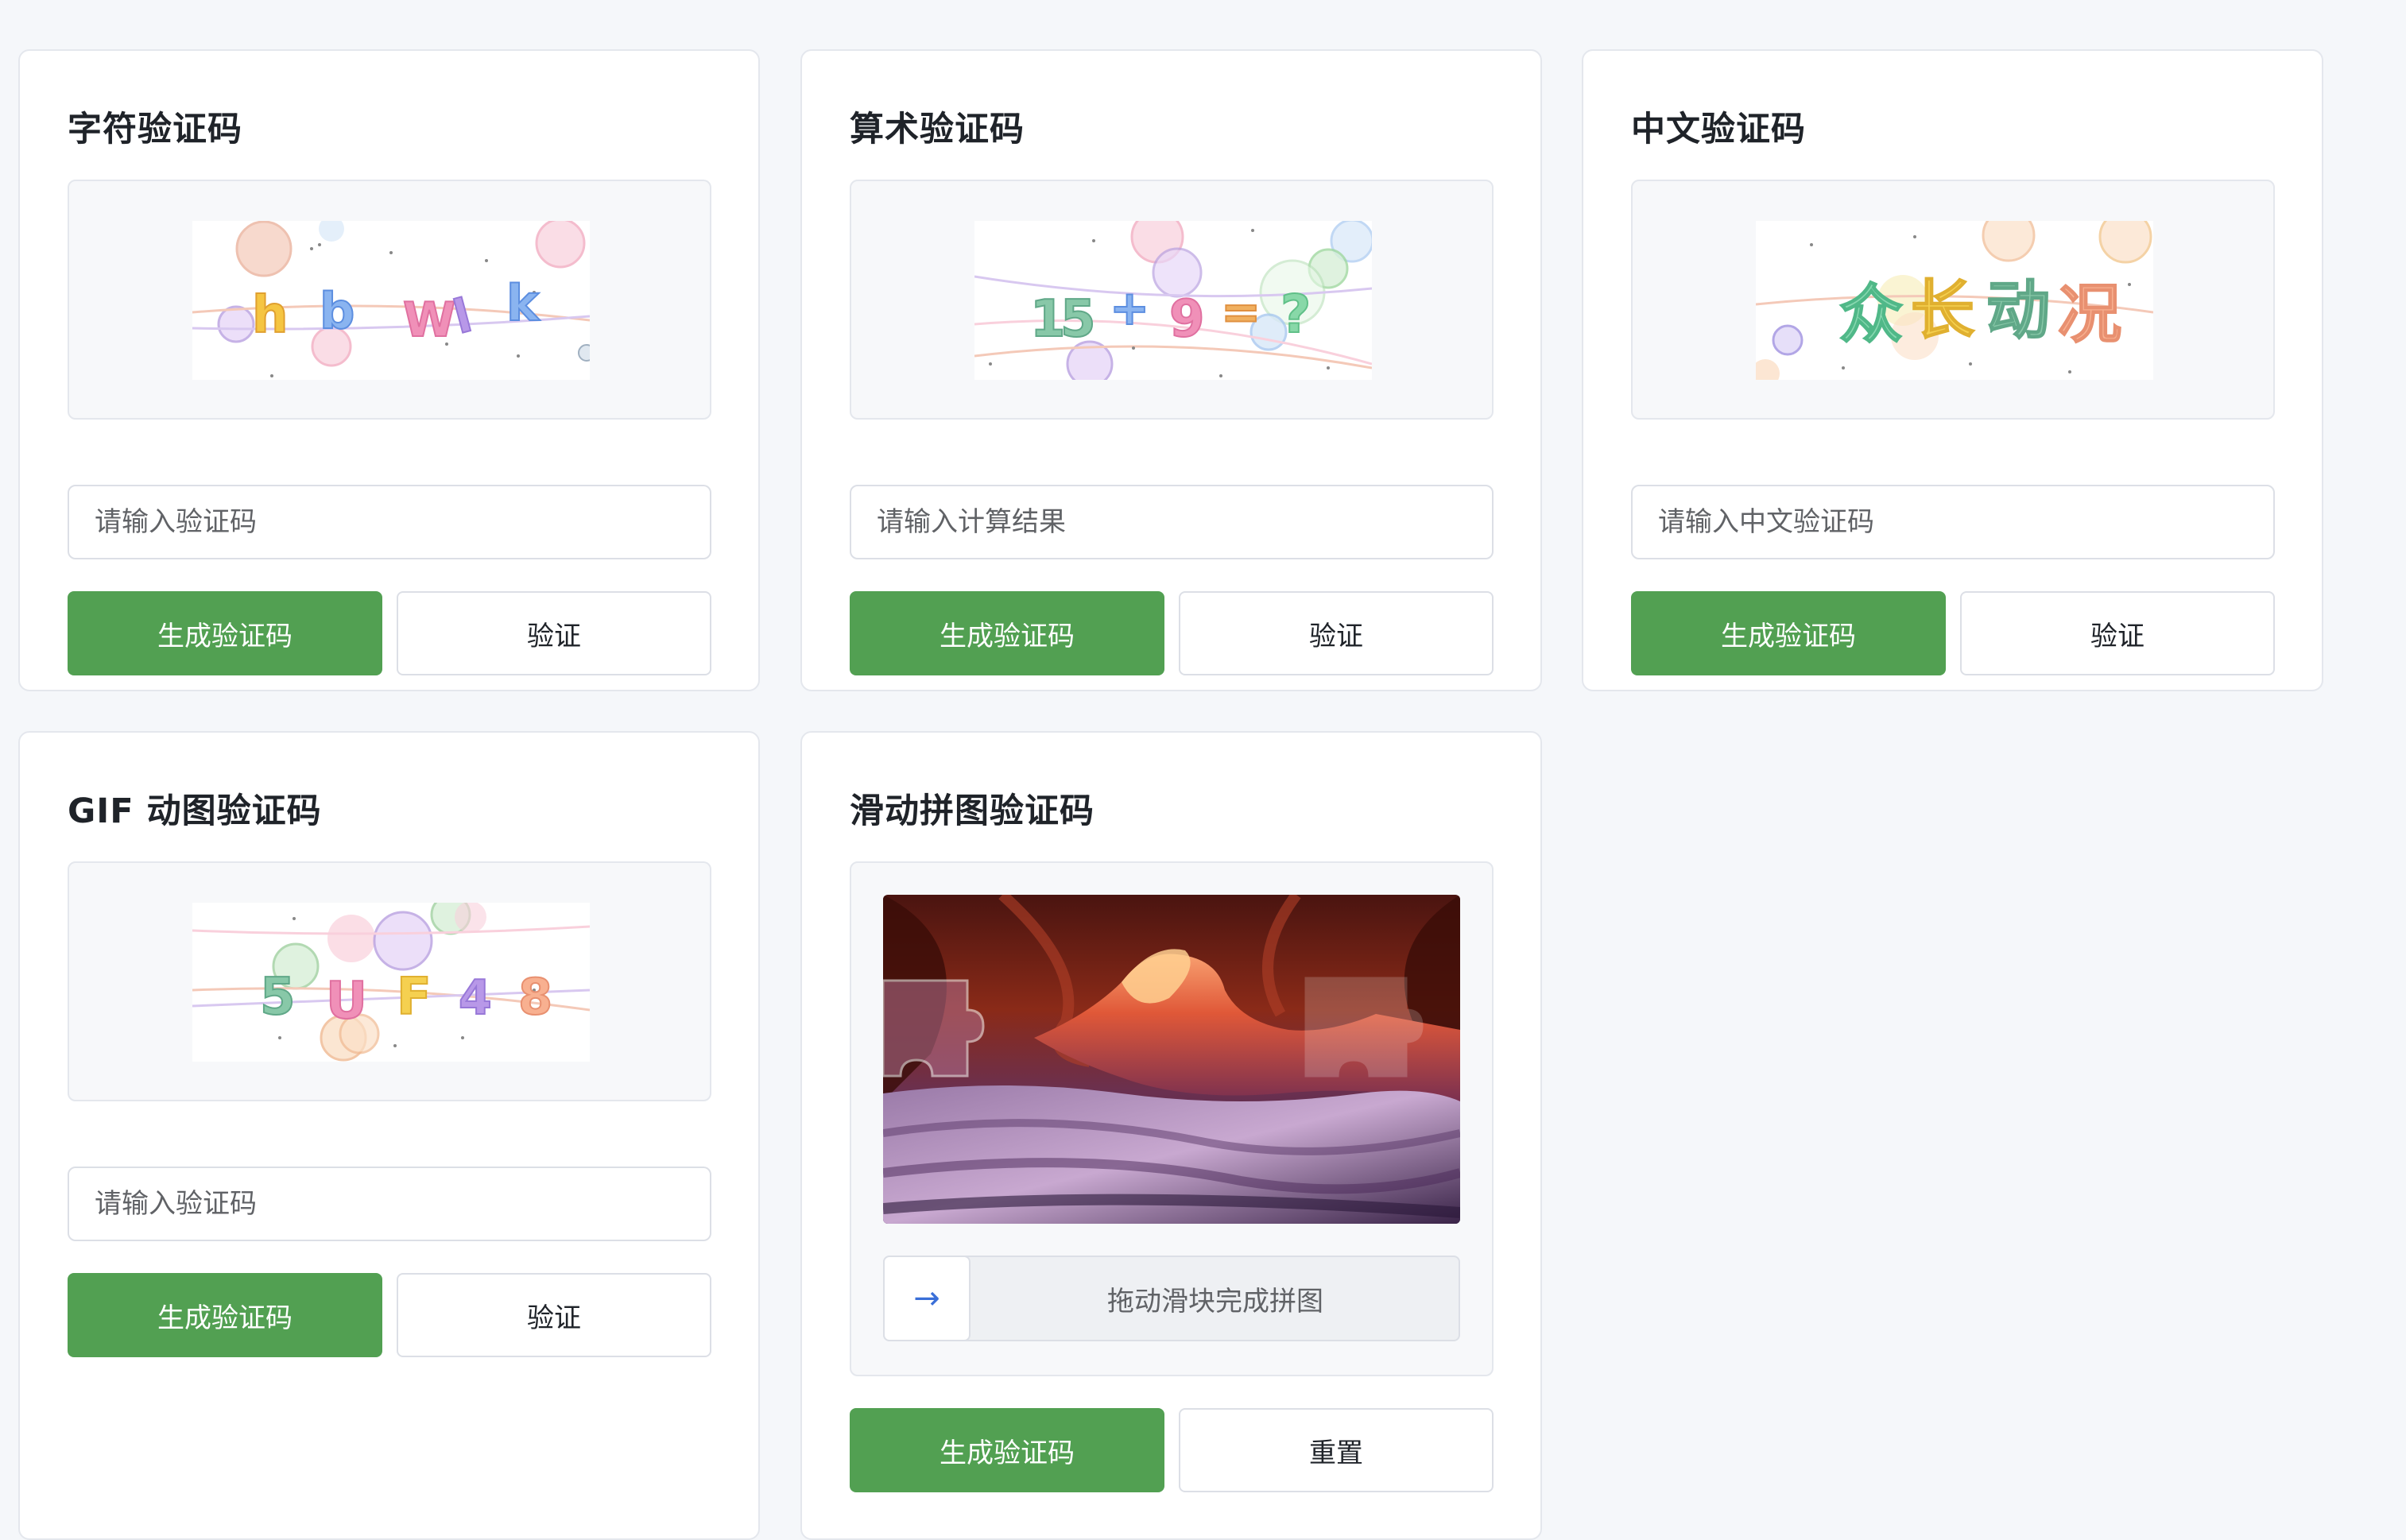 This screenshot has width=2406, height=1540. What do you see at coordinates (1187, 319) in the screenshot?
I see `captcha-char: 9` at bounding box center [1187, 319].